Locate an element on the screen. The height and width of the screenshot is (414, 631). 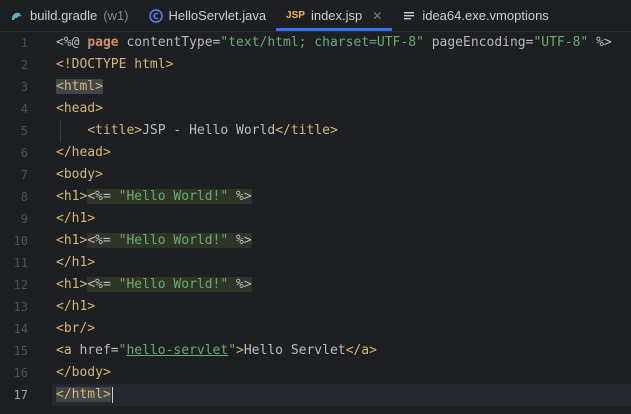
code-token: </body> is located at coordinates (83, 372).